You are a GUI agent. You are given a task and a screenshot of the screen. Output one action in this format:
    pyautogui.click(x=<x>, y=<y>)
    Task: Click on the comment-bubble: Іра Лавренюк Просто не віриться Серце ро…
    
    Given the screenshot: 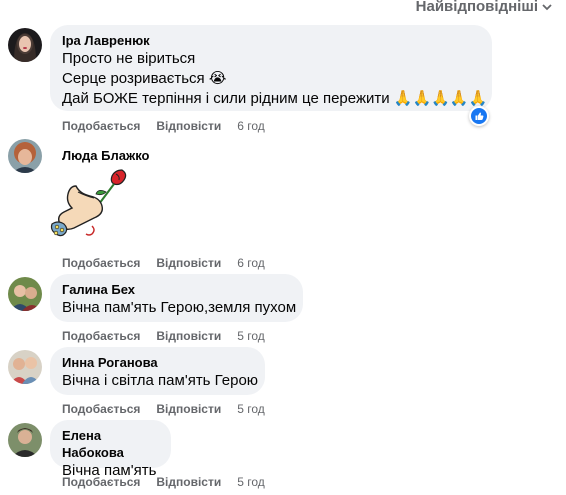 What is the action you would take?
    pyautogui.click(x=271, y=68)
    